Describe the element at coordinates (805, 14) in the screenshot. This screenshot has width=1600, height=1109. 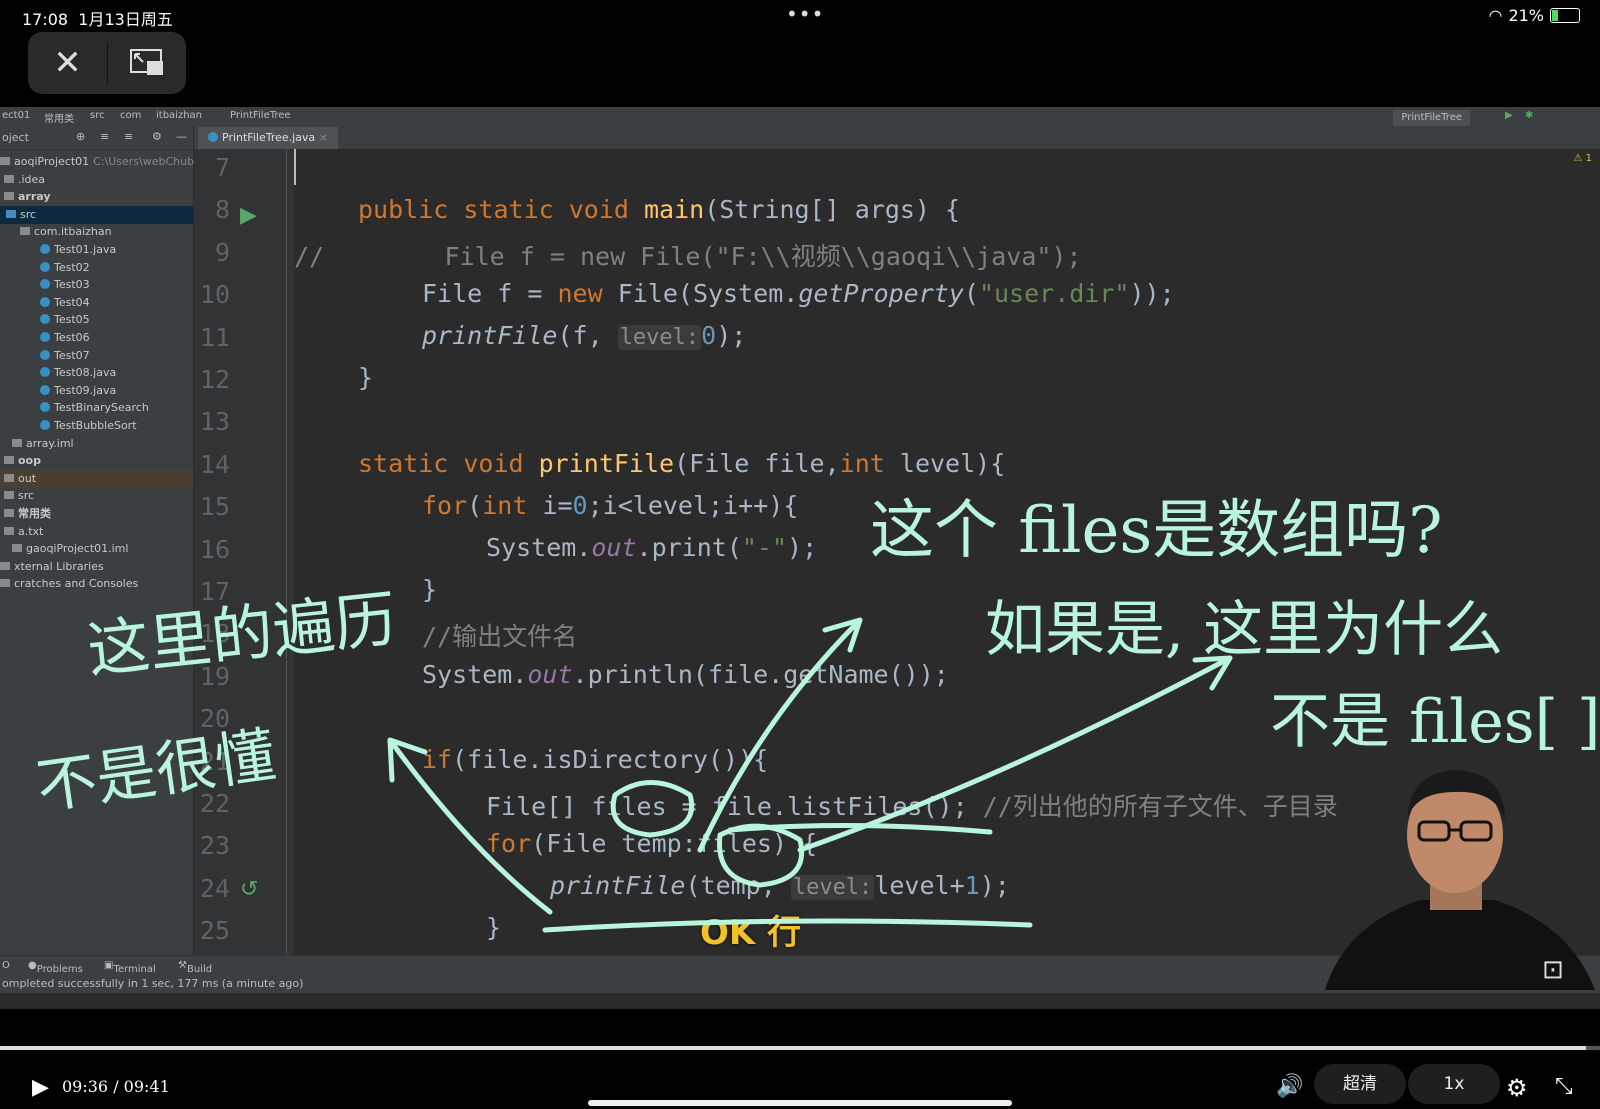
I see `multitask-dots-icon: •••` at that location.